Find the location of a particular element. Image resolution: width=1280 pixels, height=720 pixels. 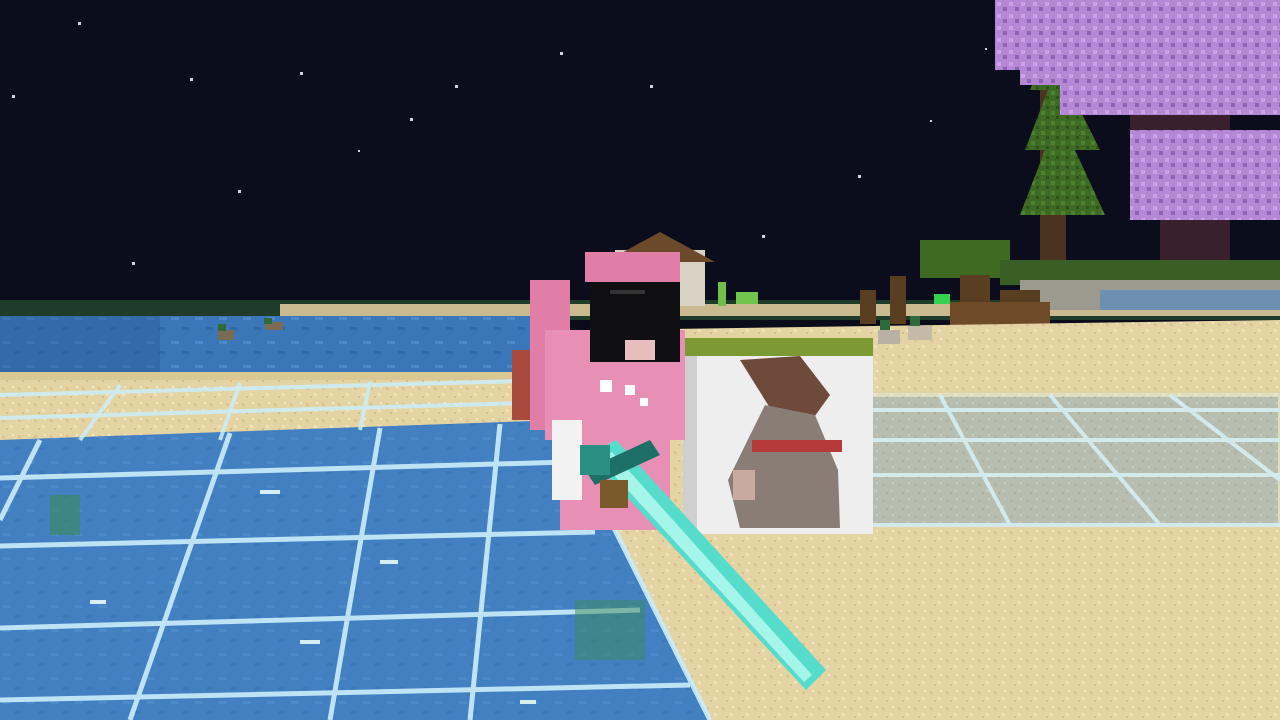

bushes is located at coordinates (965, 259).